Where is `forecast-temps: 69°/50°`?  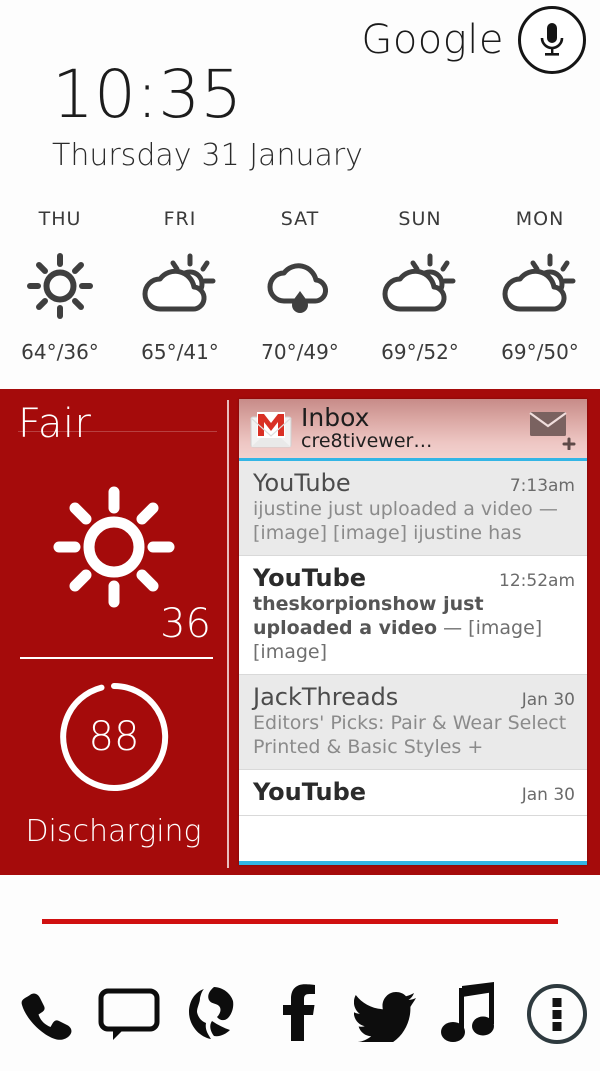
forecast-temps: 69°/50° is located at coordinates (540, 352).